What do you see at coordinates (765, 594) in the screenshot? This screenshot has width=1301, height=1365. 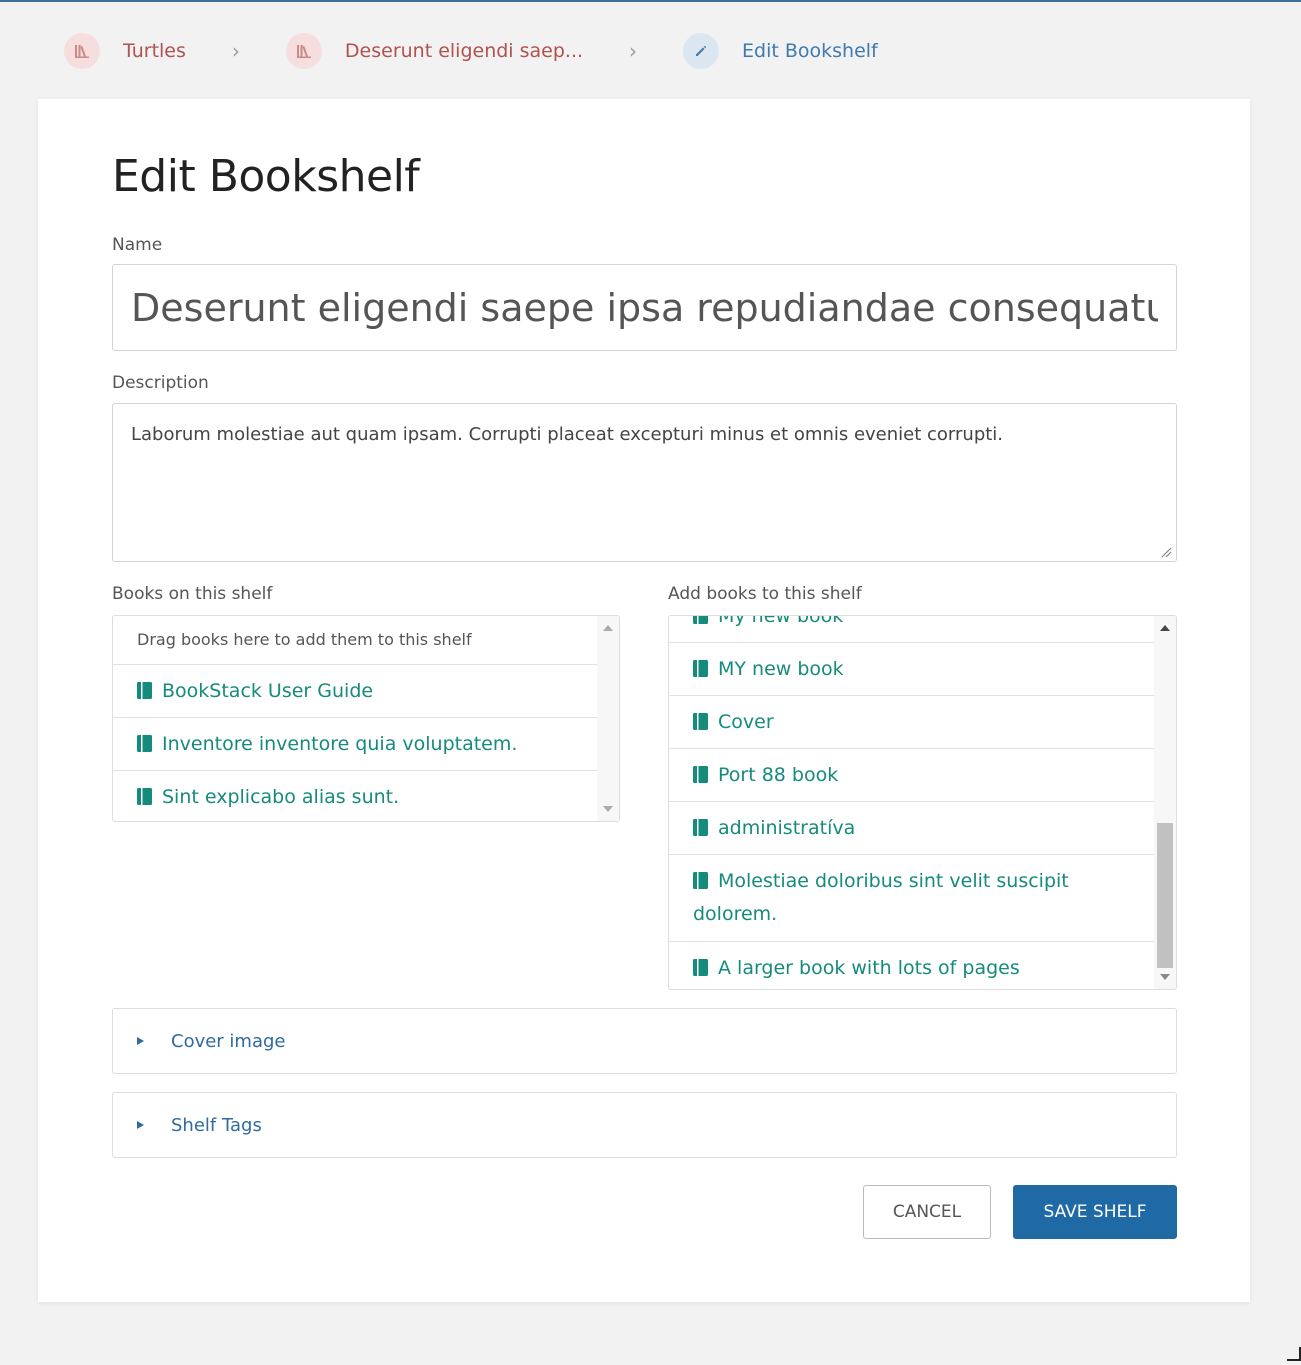 I see `add-books-label: Add books to this shelf` at bounding box center [765, 594].